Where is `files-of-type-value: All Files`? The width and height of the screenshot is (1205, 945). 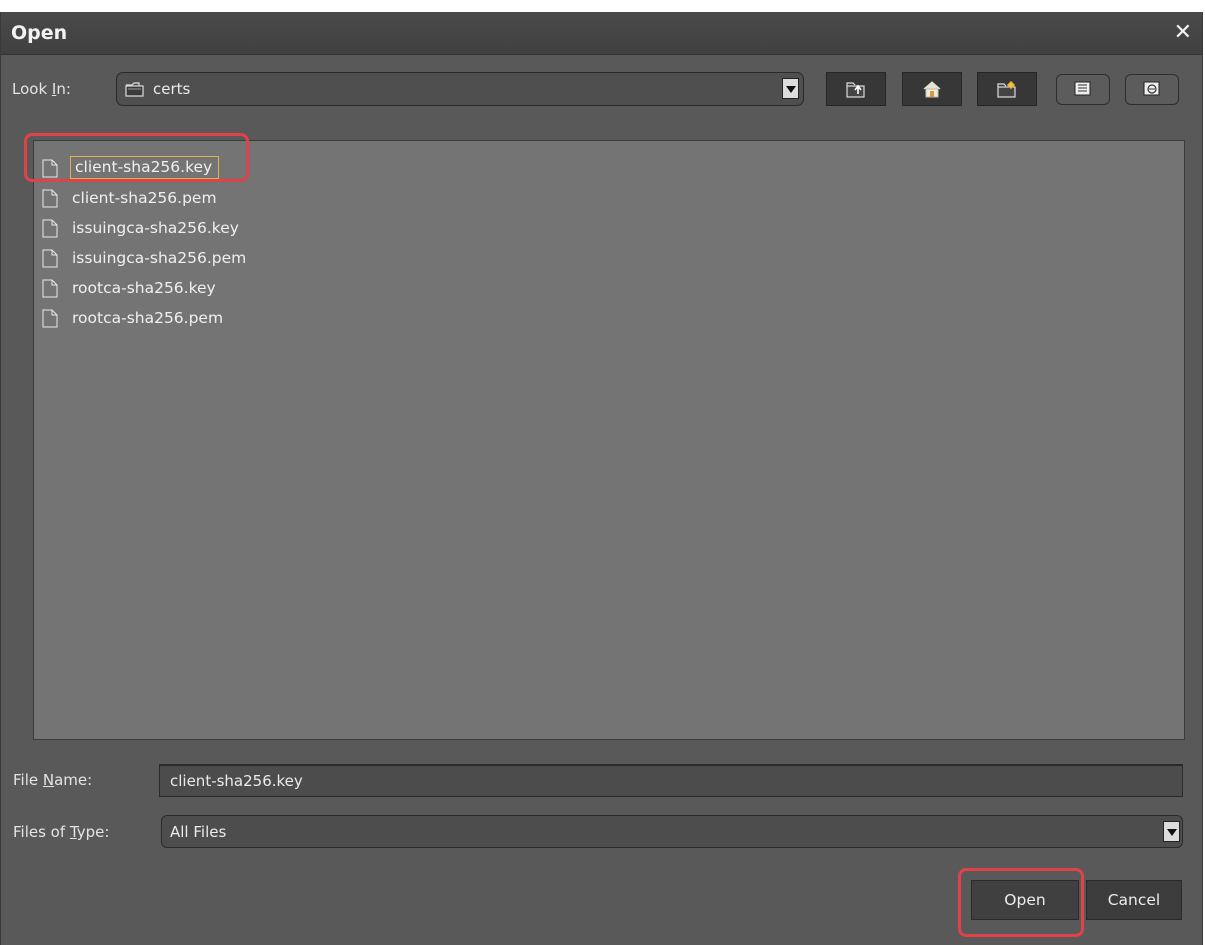
files-of-type-value: All Files is located at coordinates (198, 832).